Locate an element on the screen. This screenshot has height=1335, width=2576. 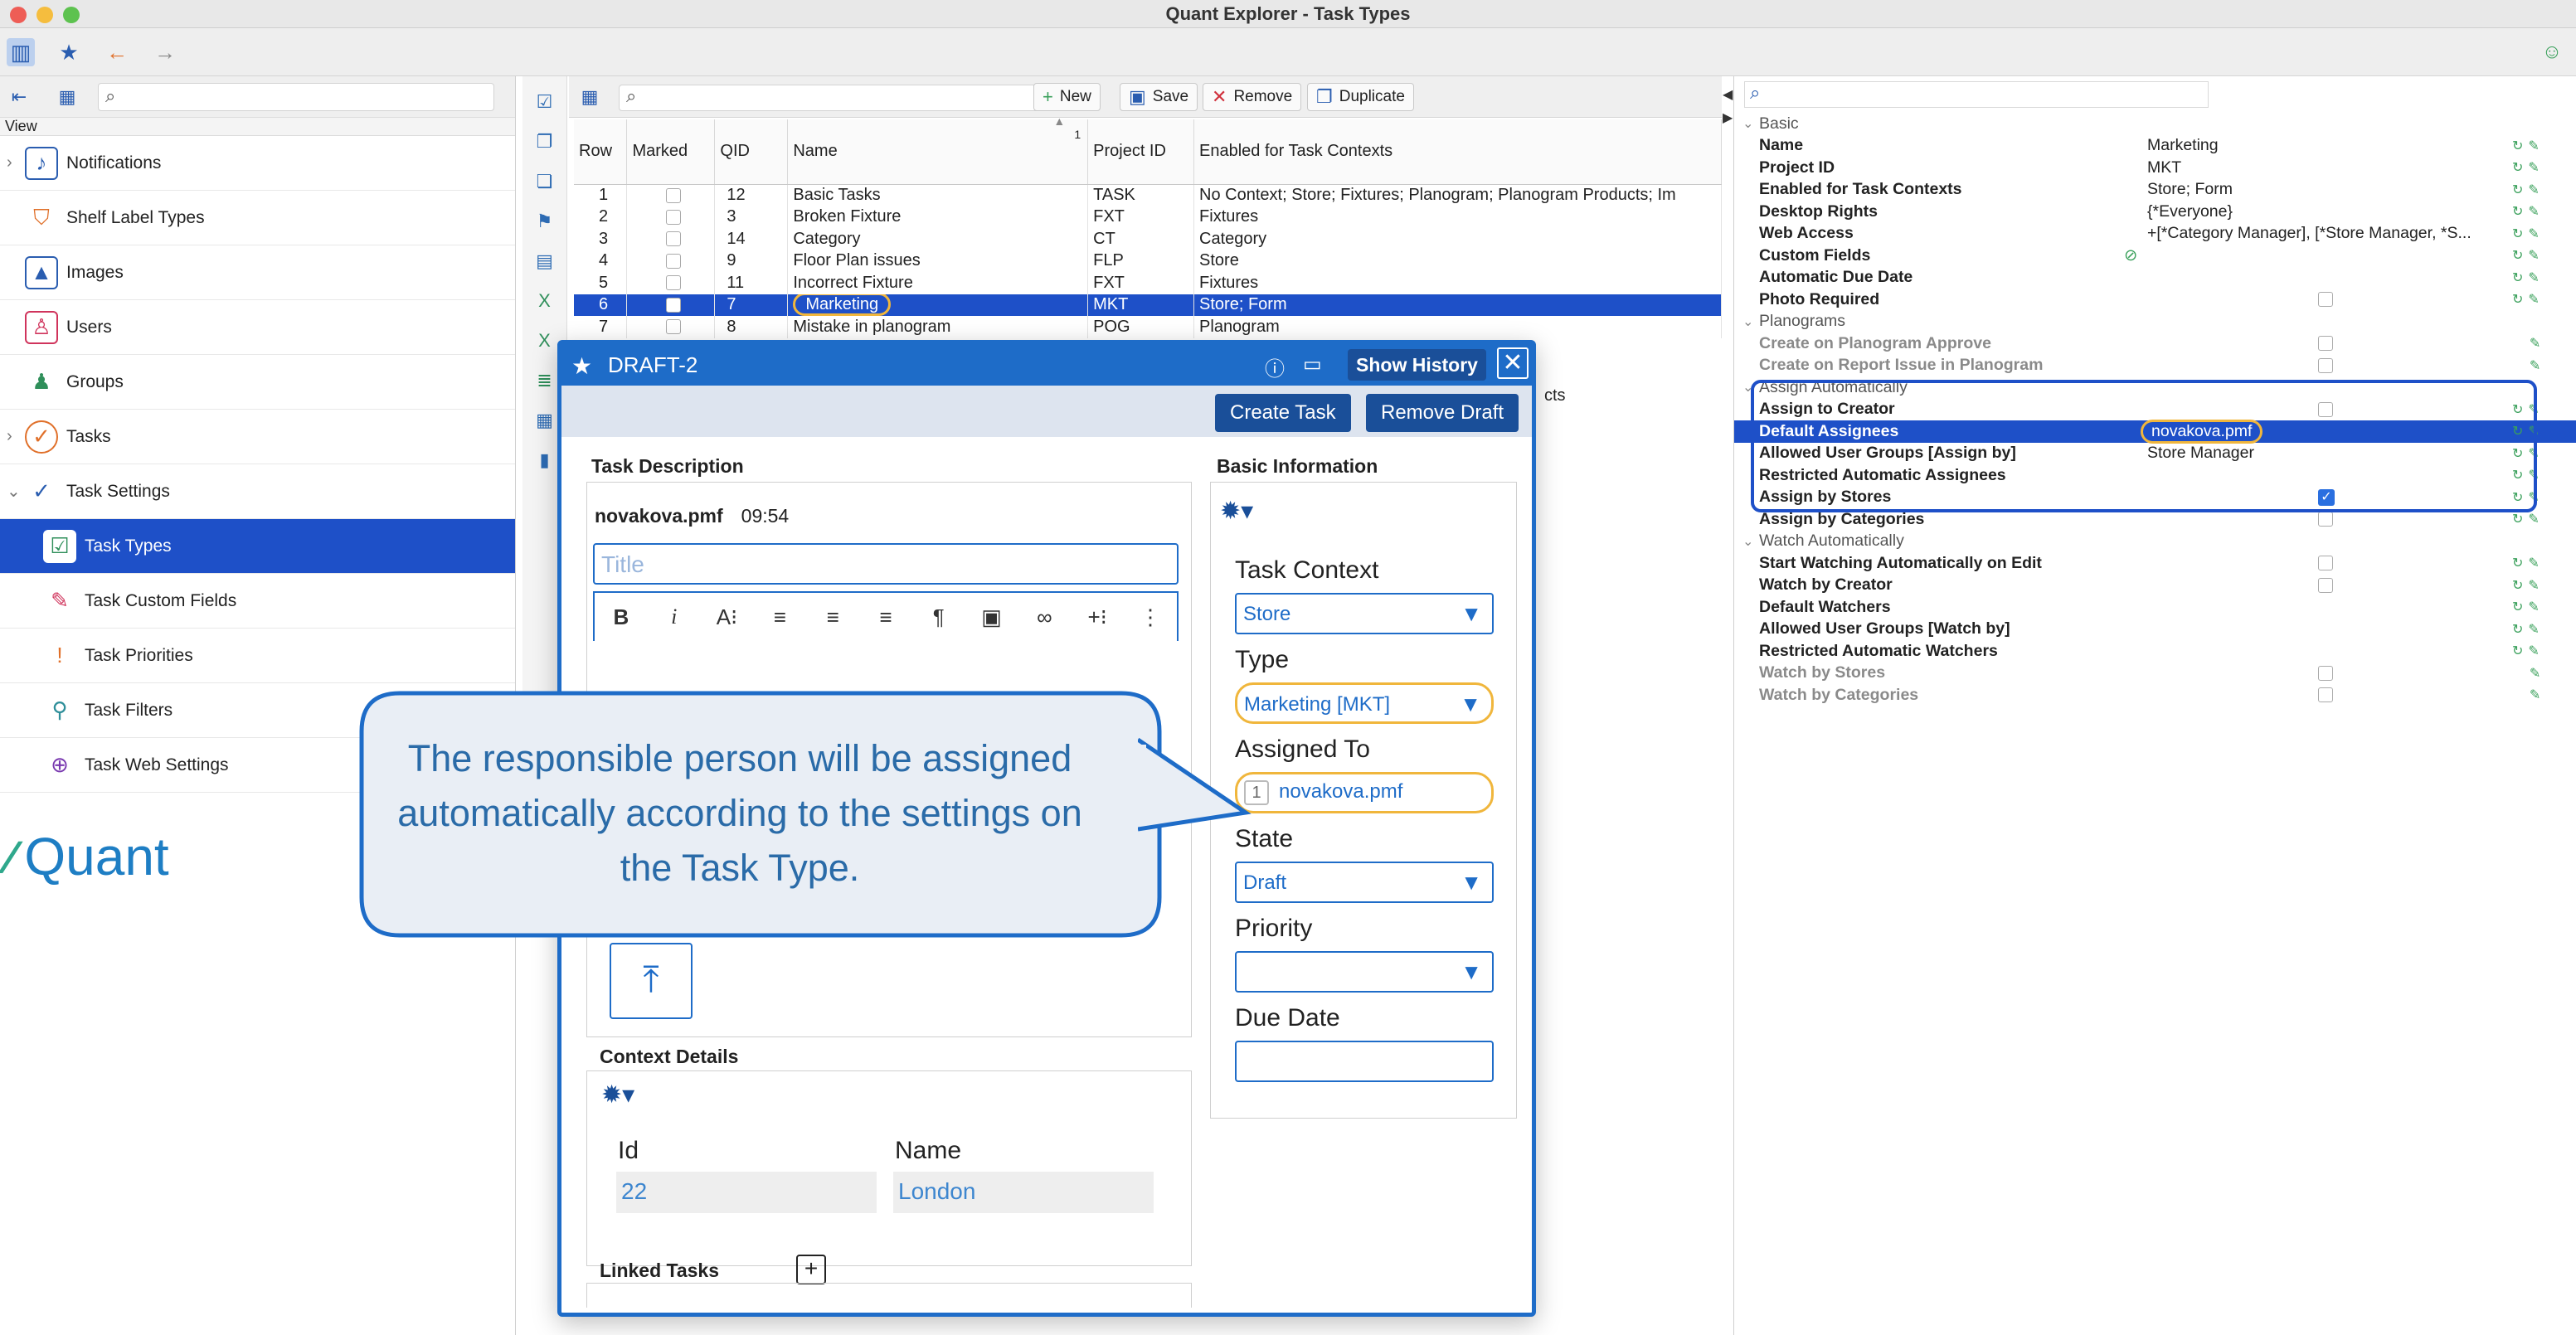
tag-icon: ⚑ is located at coordinates (545, 221).